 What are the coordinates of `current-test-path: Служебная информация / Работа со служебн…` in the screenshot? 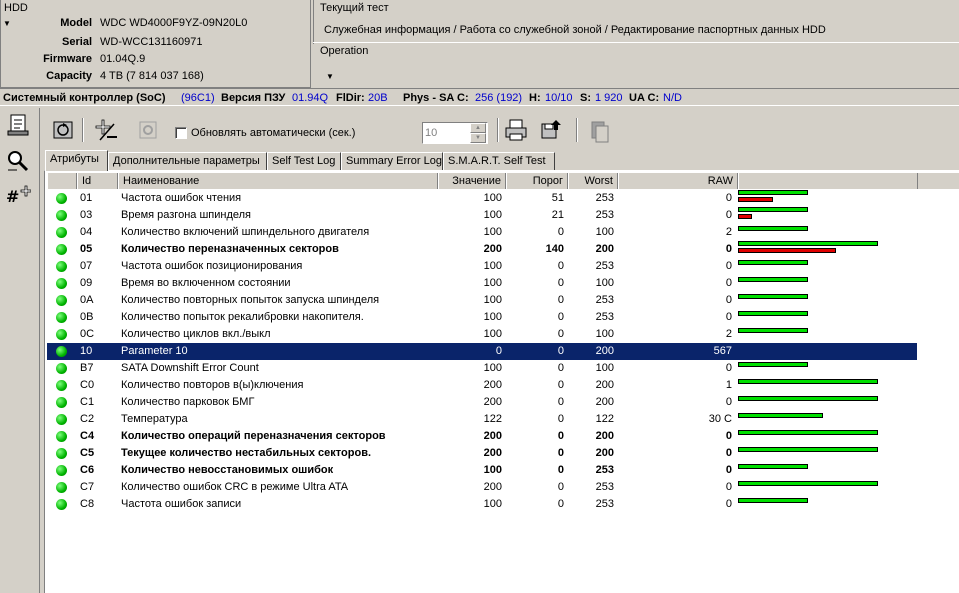 It's located at (575, 30).